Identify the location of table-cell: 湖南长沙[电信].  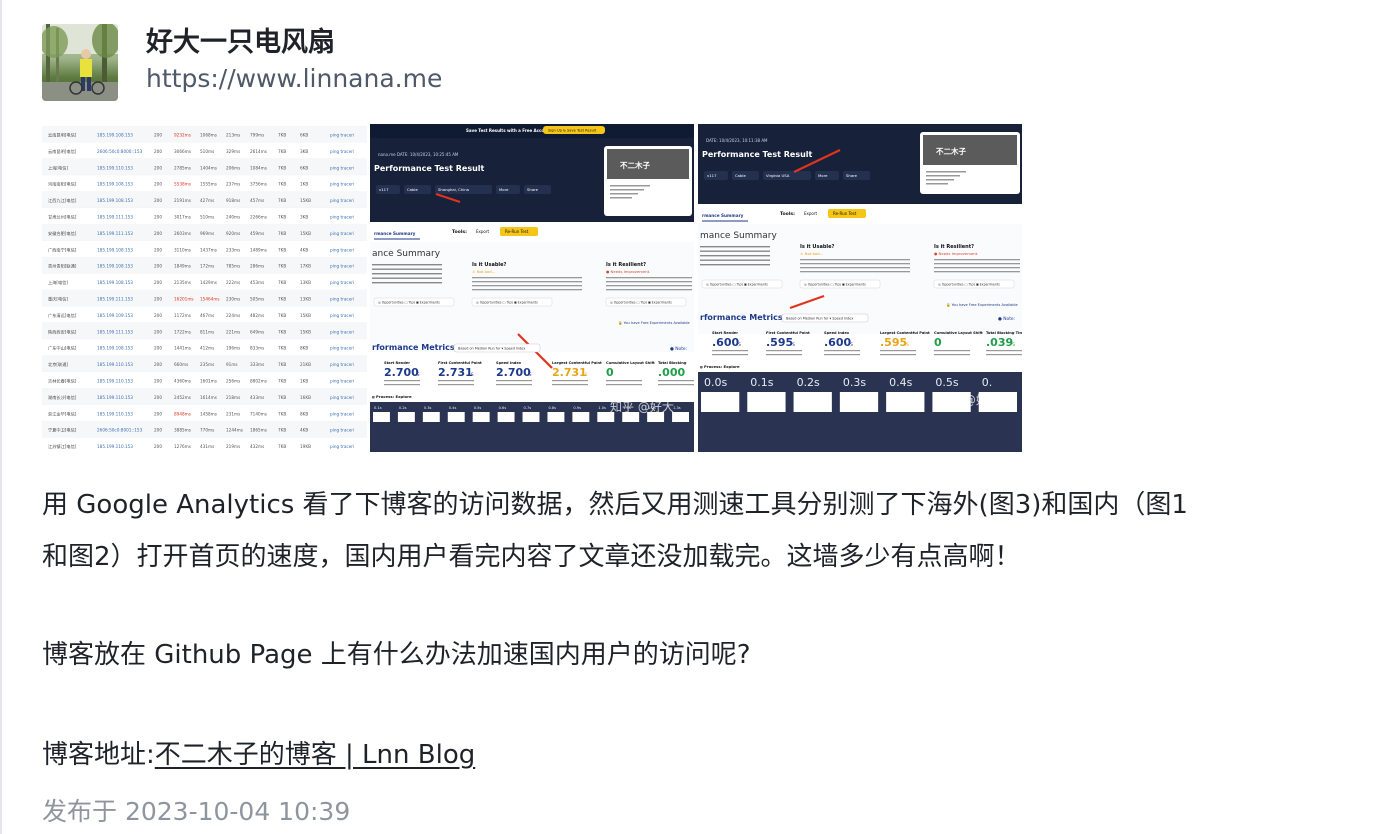
(62, 397).